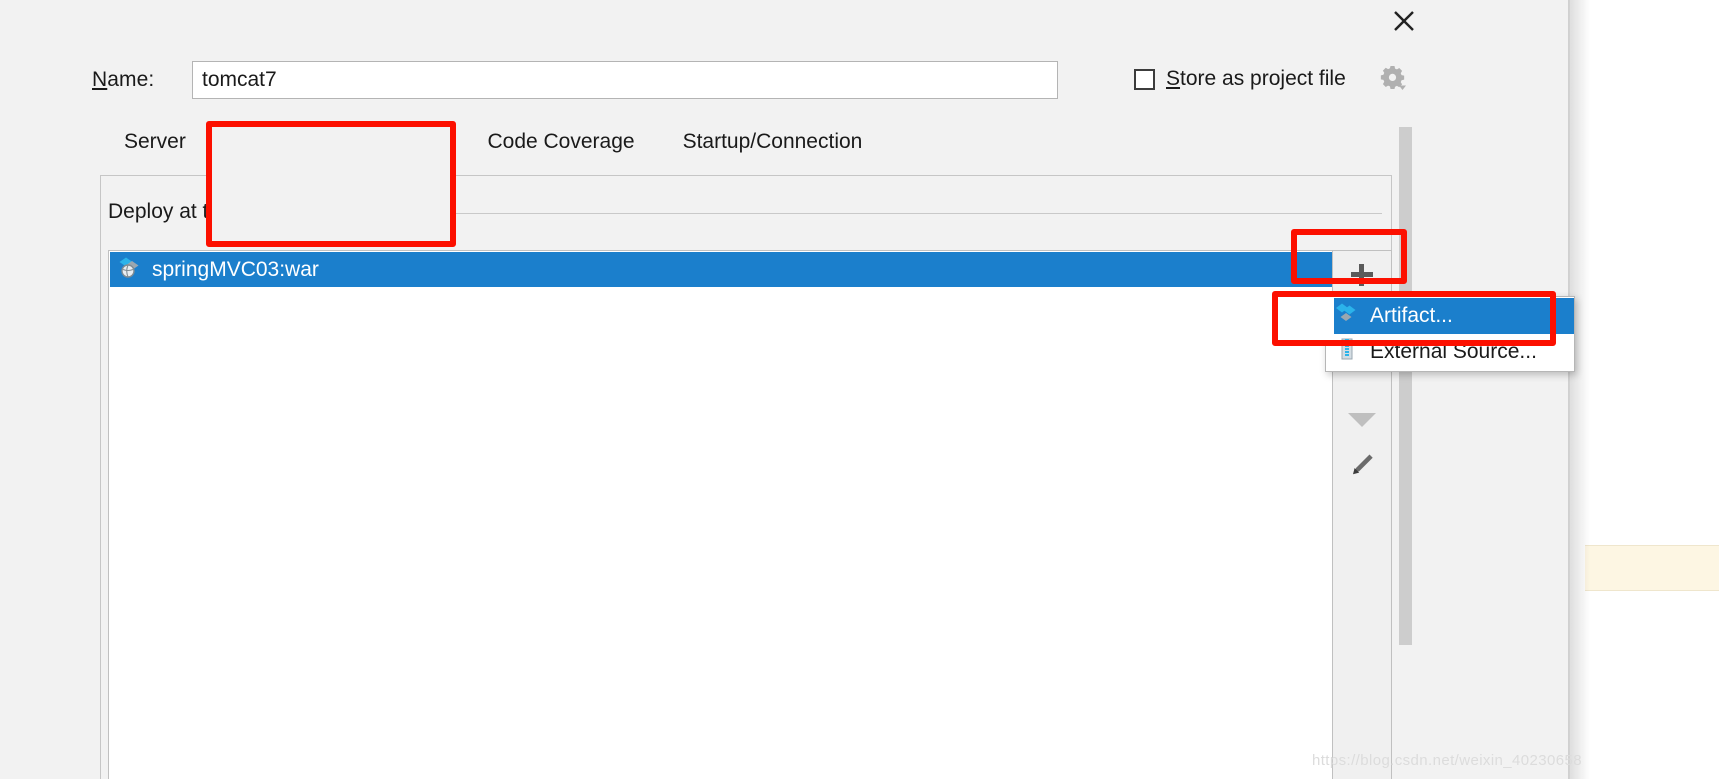 The height and width of the screenshot is (779, 1719). What do you see at coordinates (235, 269) in the screenshot?
I see `table-row-label: springMVC03:war` at bounding box center [235, 269].